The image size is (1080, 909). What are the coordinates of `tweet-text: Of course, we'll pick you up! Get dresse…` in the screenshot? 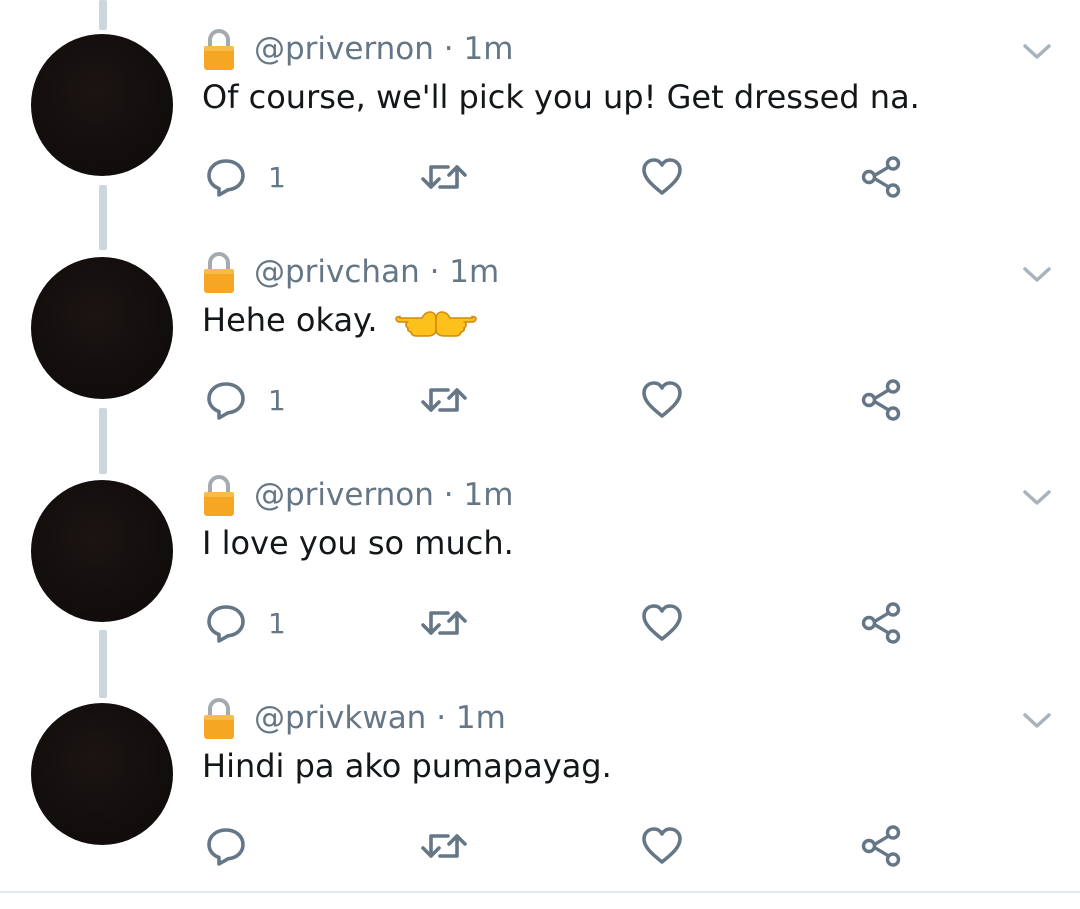 It's located at (561, 97).